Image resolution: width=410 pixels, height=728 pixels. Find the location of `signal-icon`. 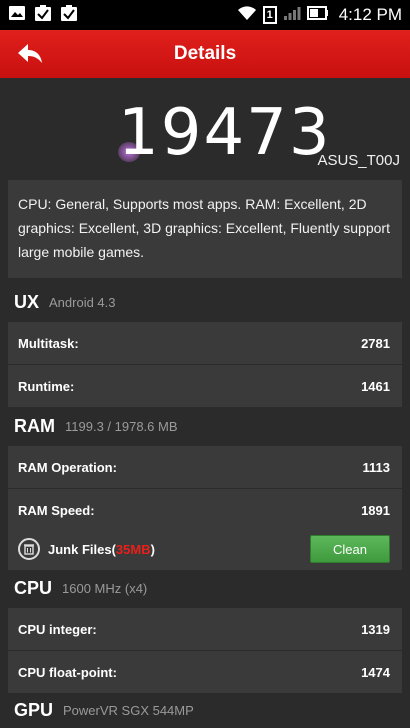

signal-icon is located at coordinates (292, 15).